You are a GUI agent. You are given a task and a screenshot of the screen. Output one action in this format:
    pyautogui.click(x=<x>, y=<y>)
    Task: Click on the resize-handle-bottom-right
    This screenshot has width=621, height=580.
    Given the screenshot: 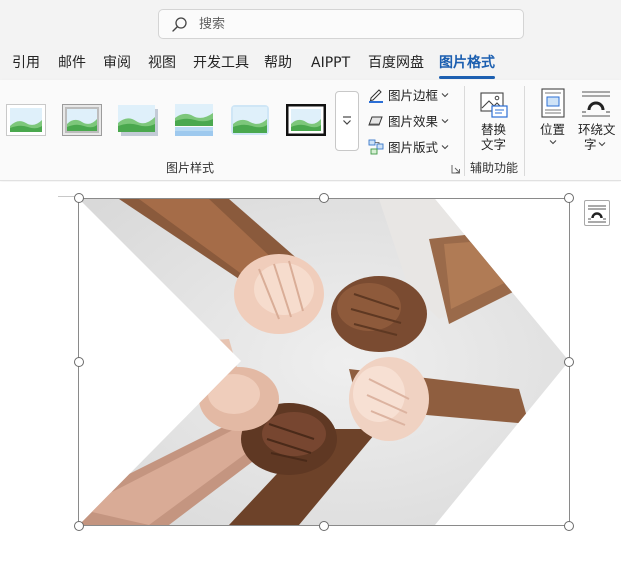 What is the action you would take?
    pyautogui.click(x=569, y=526)
    